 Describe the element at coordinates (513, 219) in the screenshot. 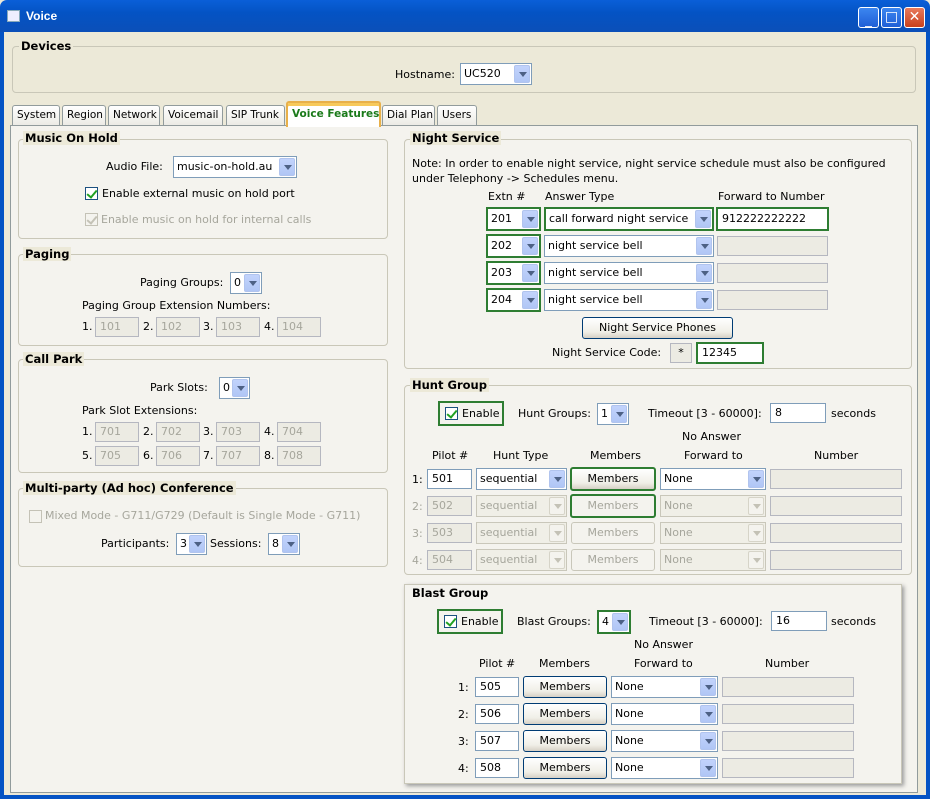

I see `night-extn-select: 201` at that location.